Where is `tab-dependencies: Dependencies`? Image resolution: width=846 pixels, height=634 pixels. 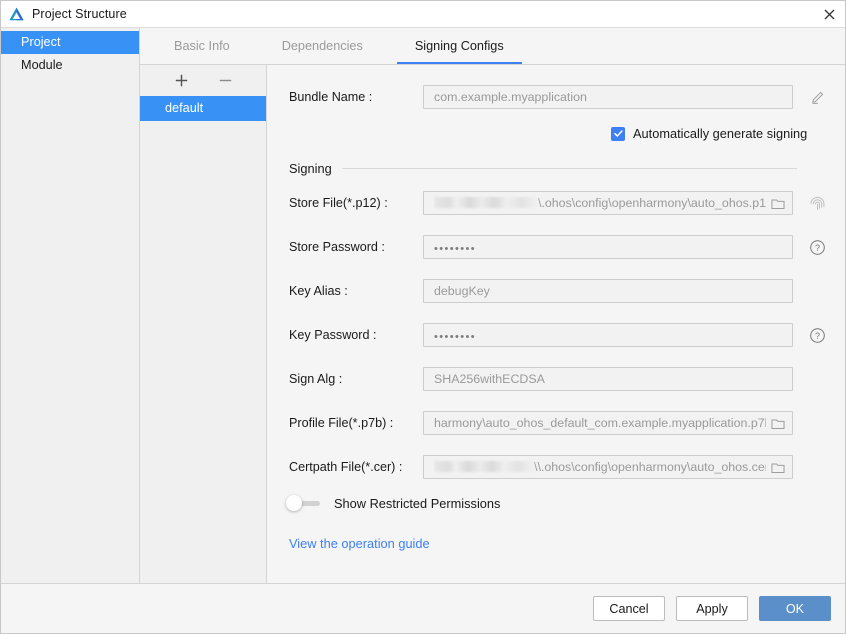 tab-dependencies: Dependencies is located at coordinates (322, 46).